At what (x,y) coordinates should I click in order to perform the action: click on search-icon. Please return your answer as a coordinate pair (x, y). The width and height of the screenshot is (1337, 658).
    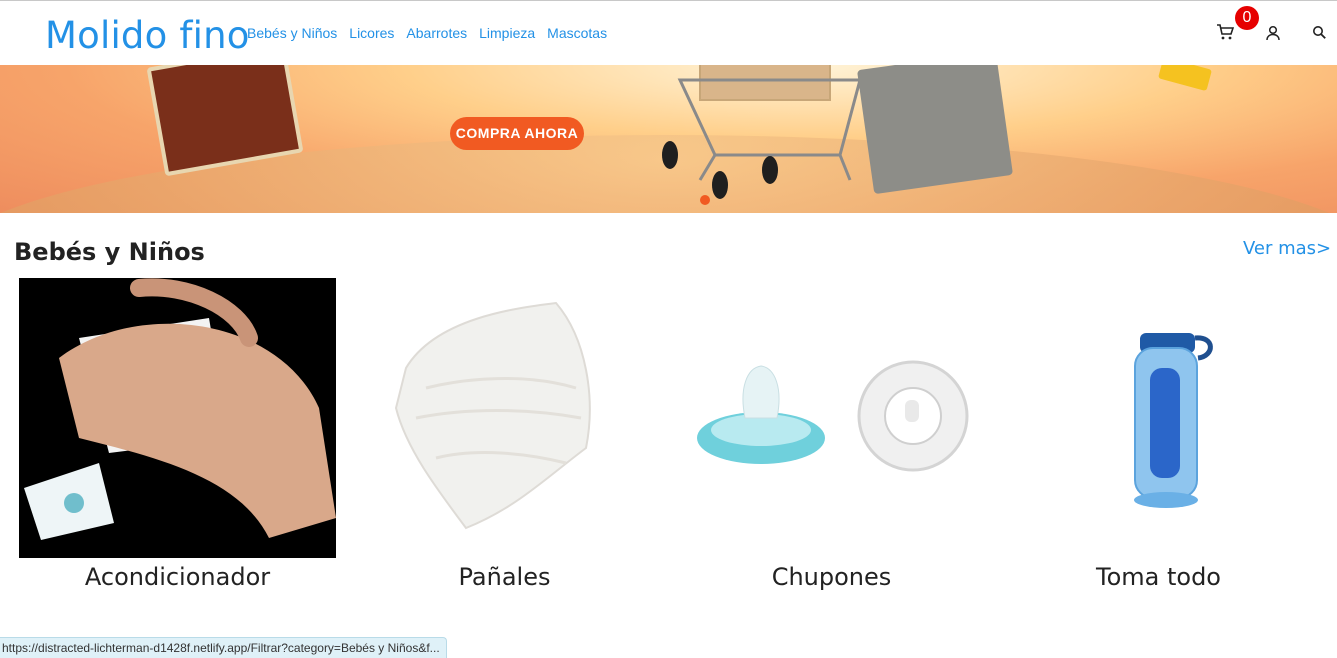
    Looking at the image, I should click on (1322, 35).